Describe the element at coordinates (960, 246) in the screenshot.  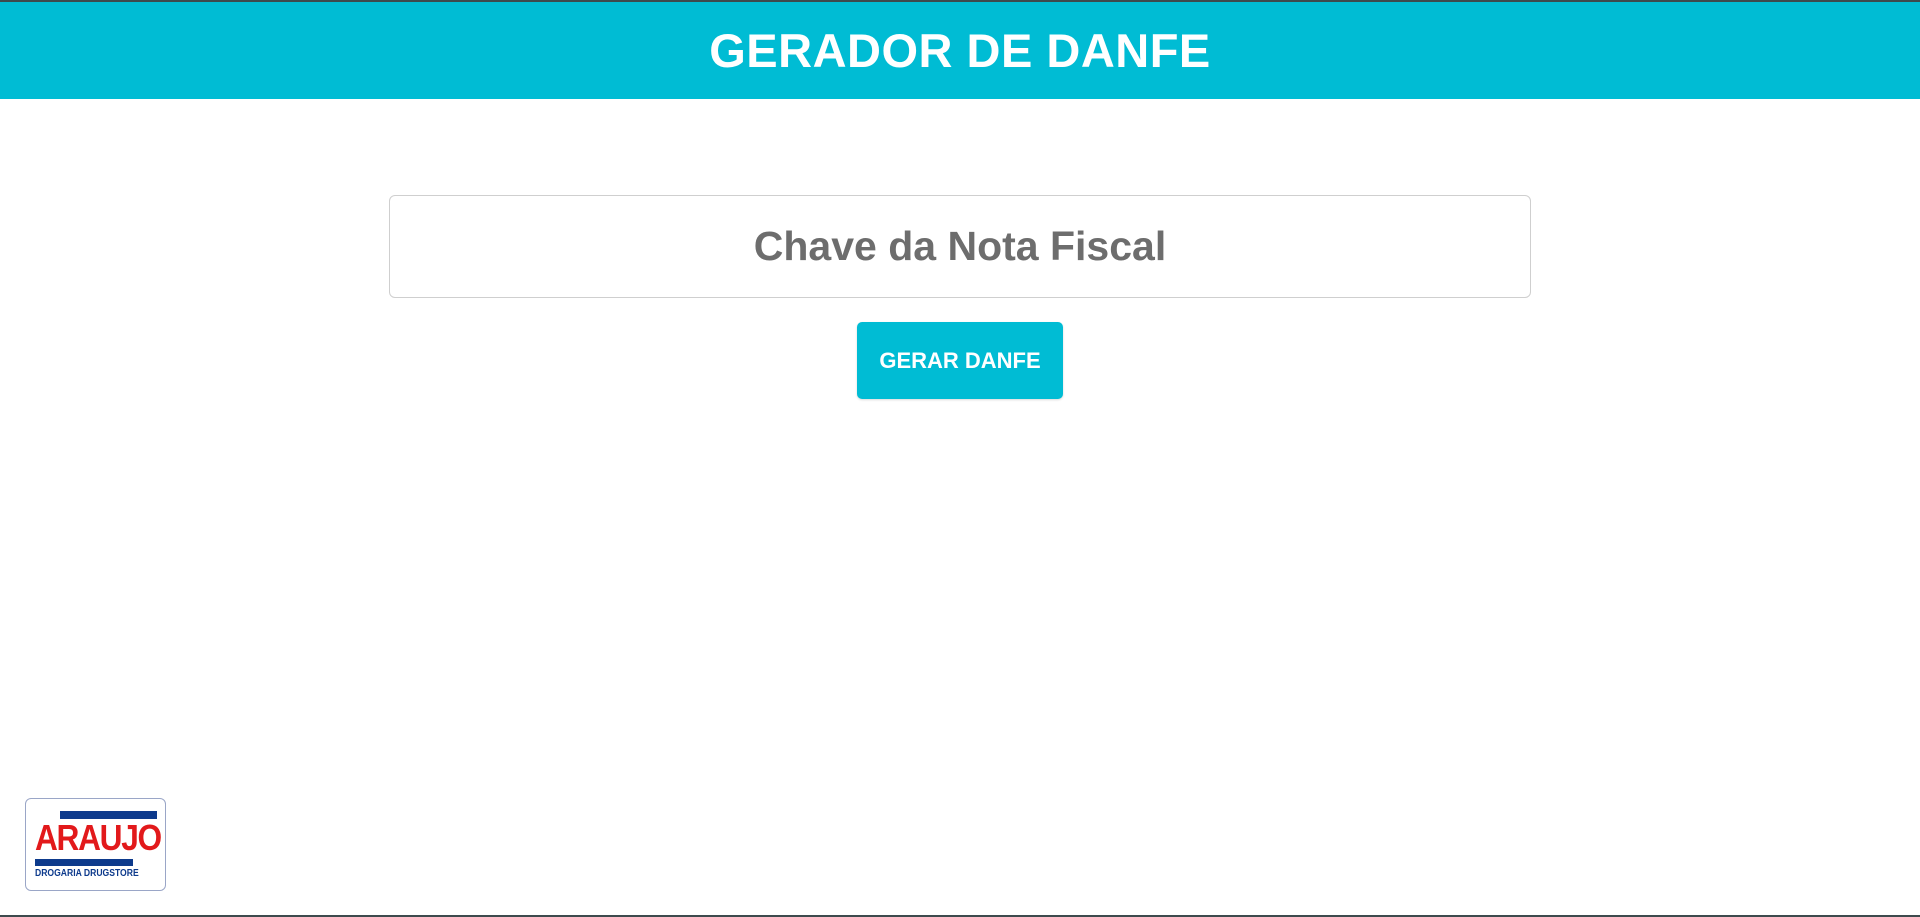
I see `invoice-key-input` at that location.